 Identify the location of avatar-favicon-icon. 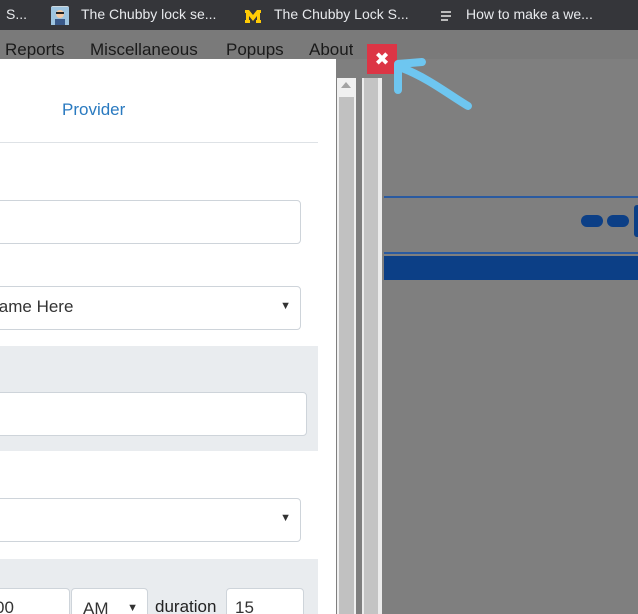
(60, 15).